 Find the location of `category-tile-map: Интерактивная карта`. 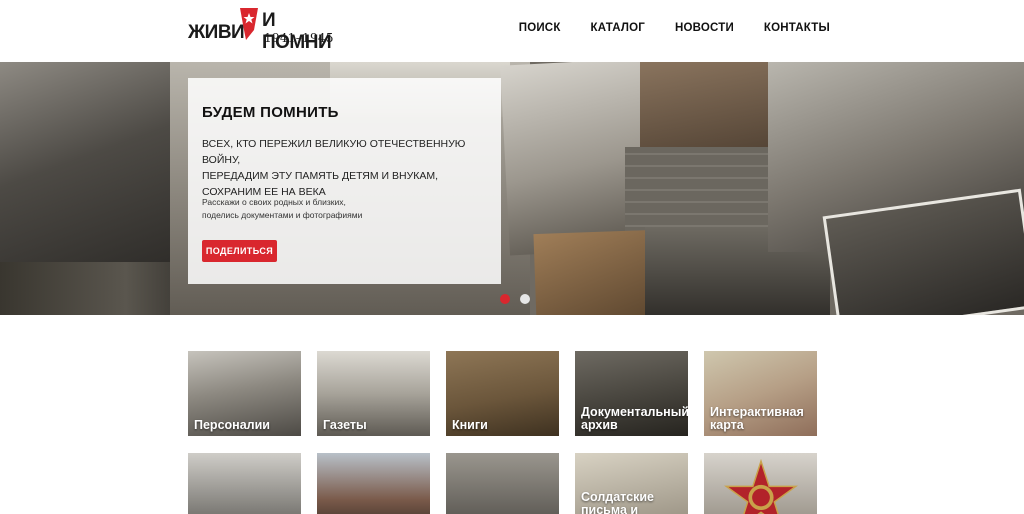

category-tile-map: Интерактивная карта is located at coordinates (760, 393).